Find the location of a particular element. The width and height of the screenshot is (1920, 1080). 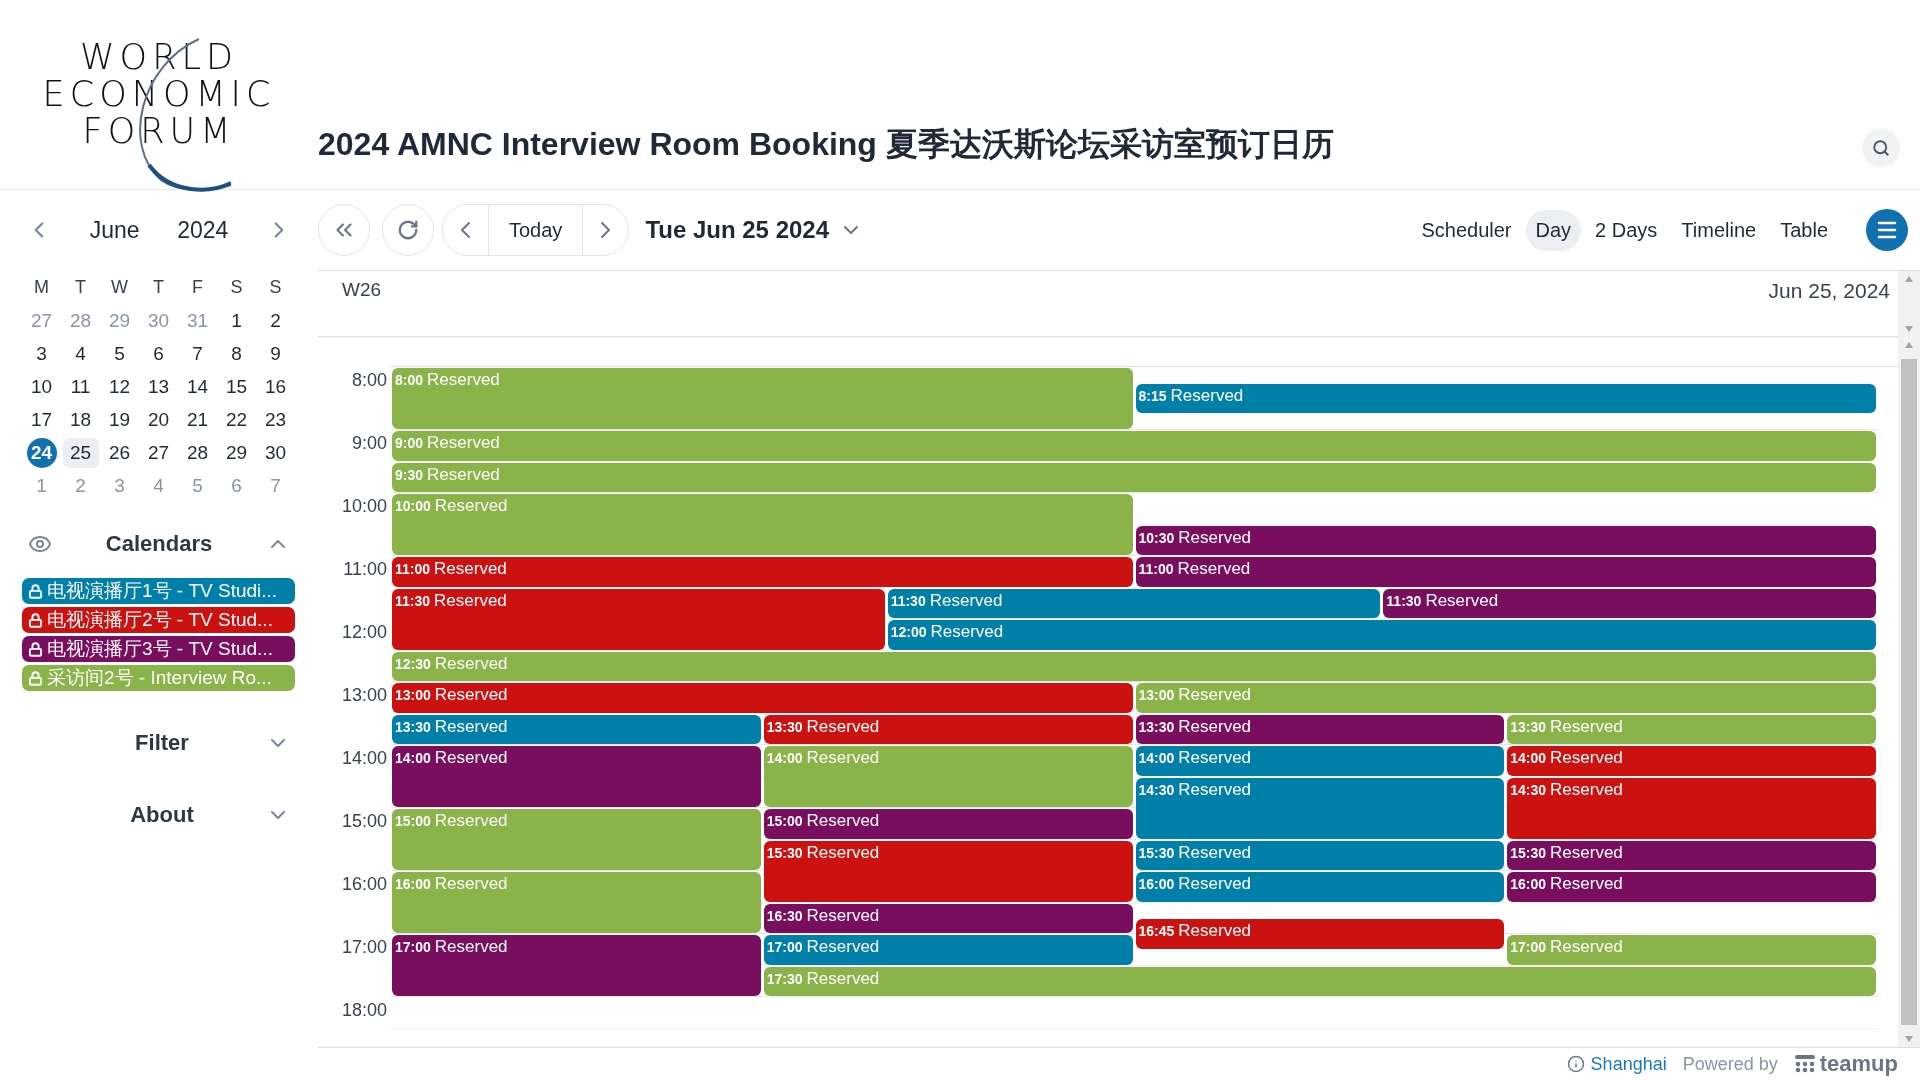

powered-by-text: Powered by is located at coordinates (1730, 1064).